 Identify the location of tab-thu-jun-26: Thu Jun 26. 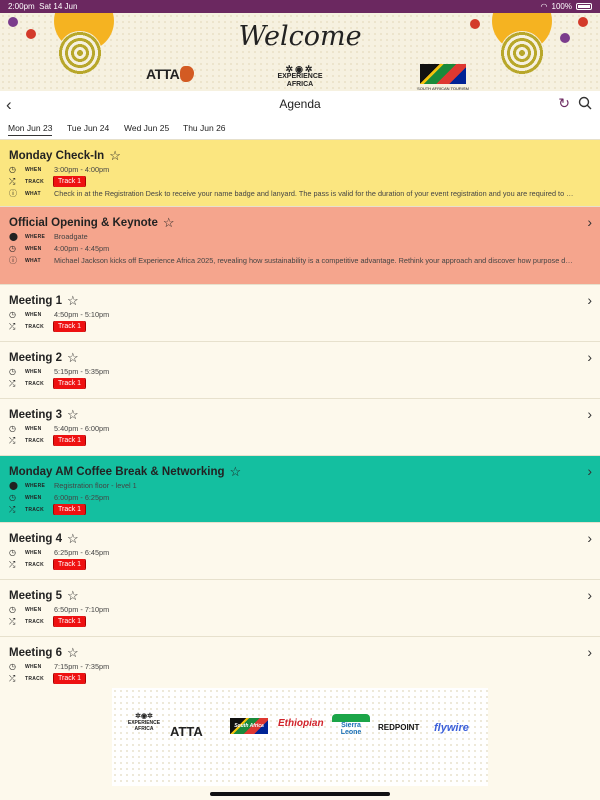
(204, 128).